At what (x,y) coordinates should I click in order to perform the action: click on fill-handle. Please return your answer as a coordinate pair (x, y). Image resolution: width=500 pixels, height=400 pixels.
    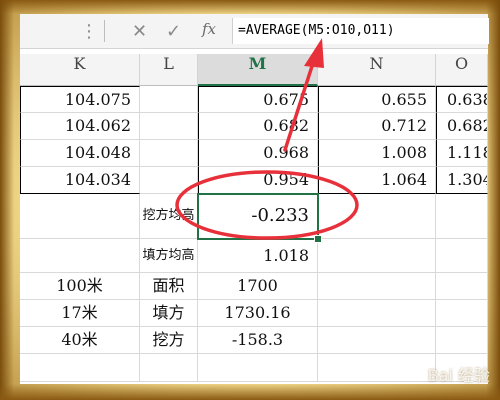
    Looking at the image, I should click on (318, 239).